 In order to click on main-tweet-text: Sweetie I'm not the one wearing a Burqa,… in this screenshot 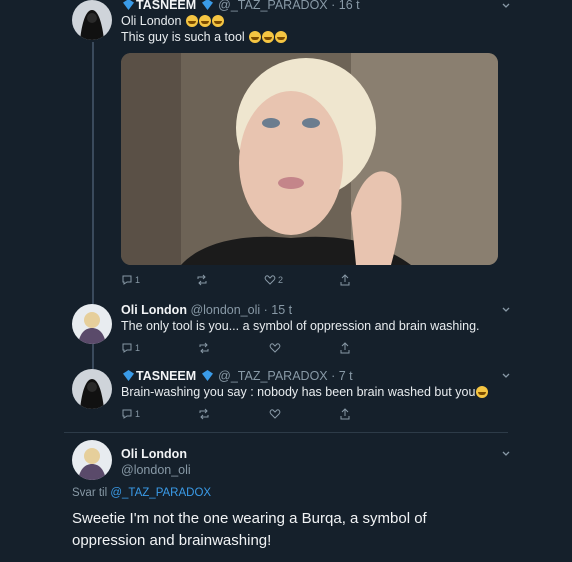, I will do `click(249, 529)`.